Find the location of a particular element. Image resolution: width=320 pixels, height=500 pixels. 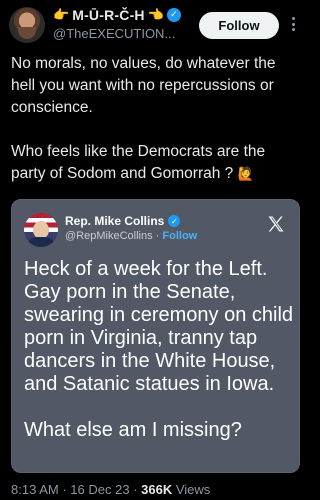

follow-button: Follow is located at coordinates (239, 25).